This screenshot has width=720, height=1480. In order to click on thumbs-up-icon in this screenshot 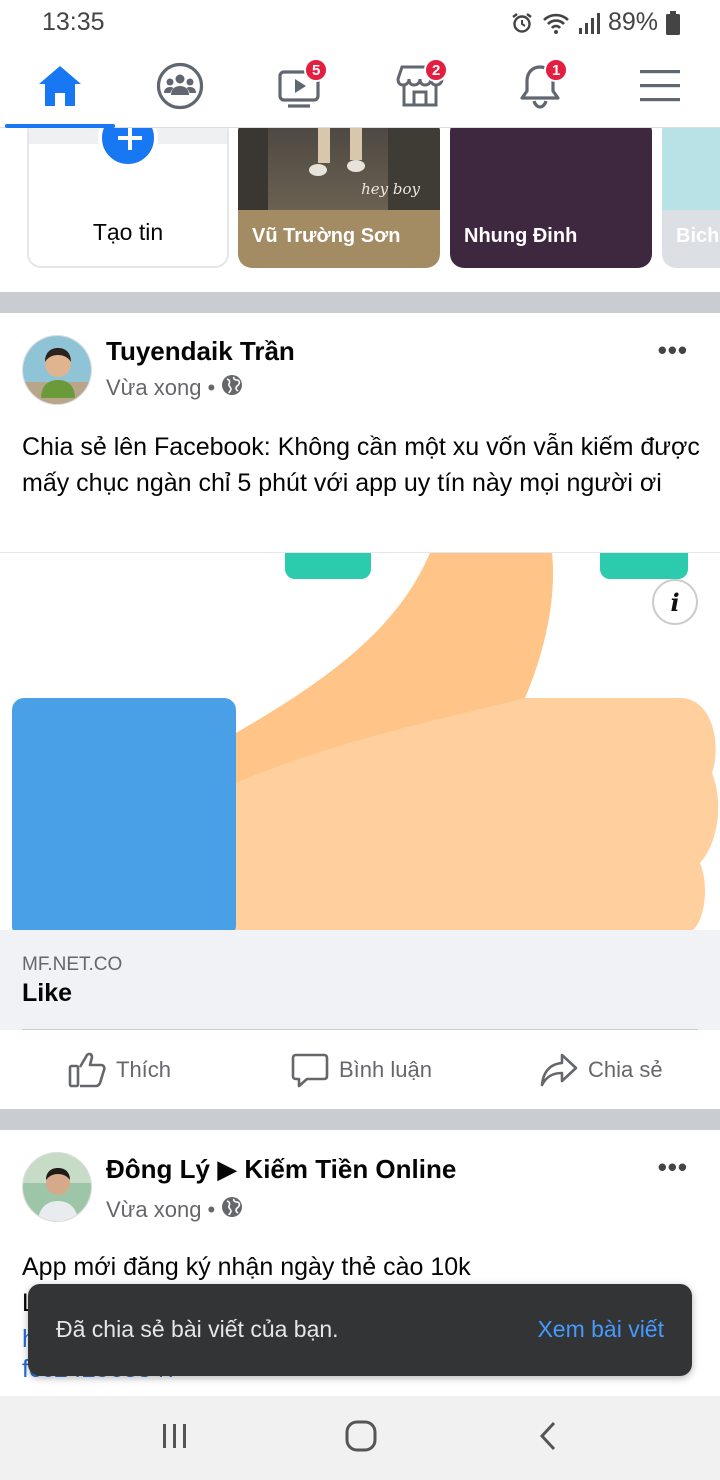, I will do `click(87, 1070)`.